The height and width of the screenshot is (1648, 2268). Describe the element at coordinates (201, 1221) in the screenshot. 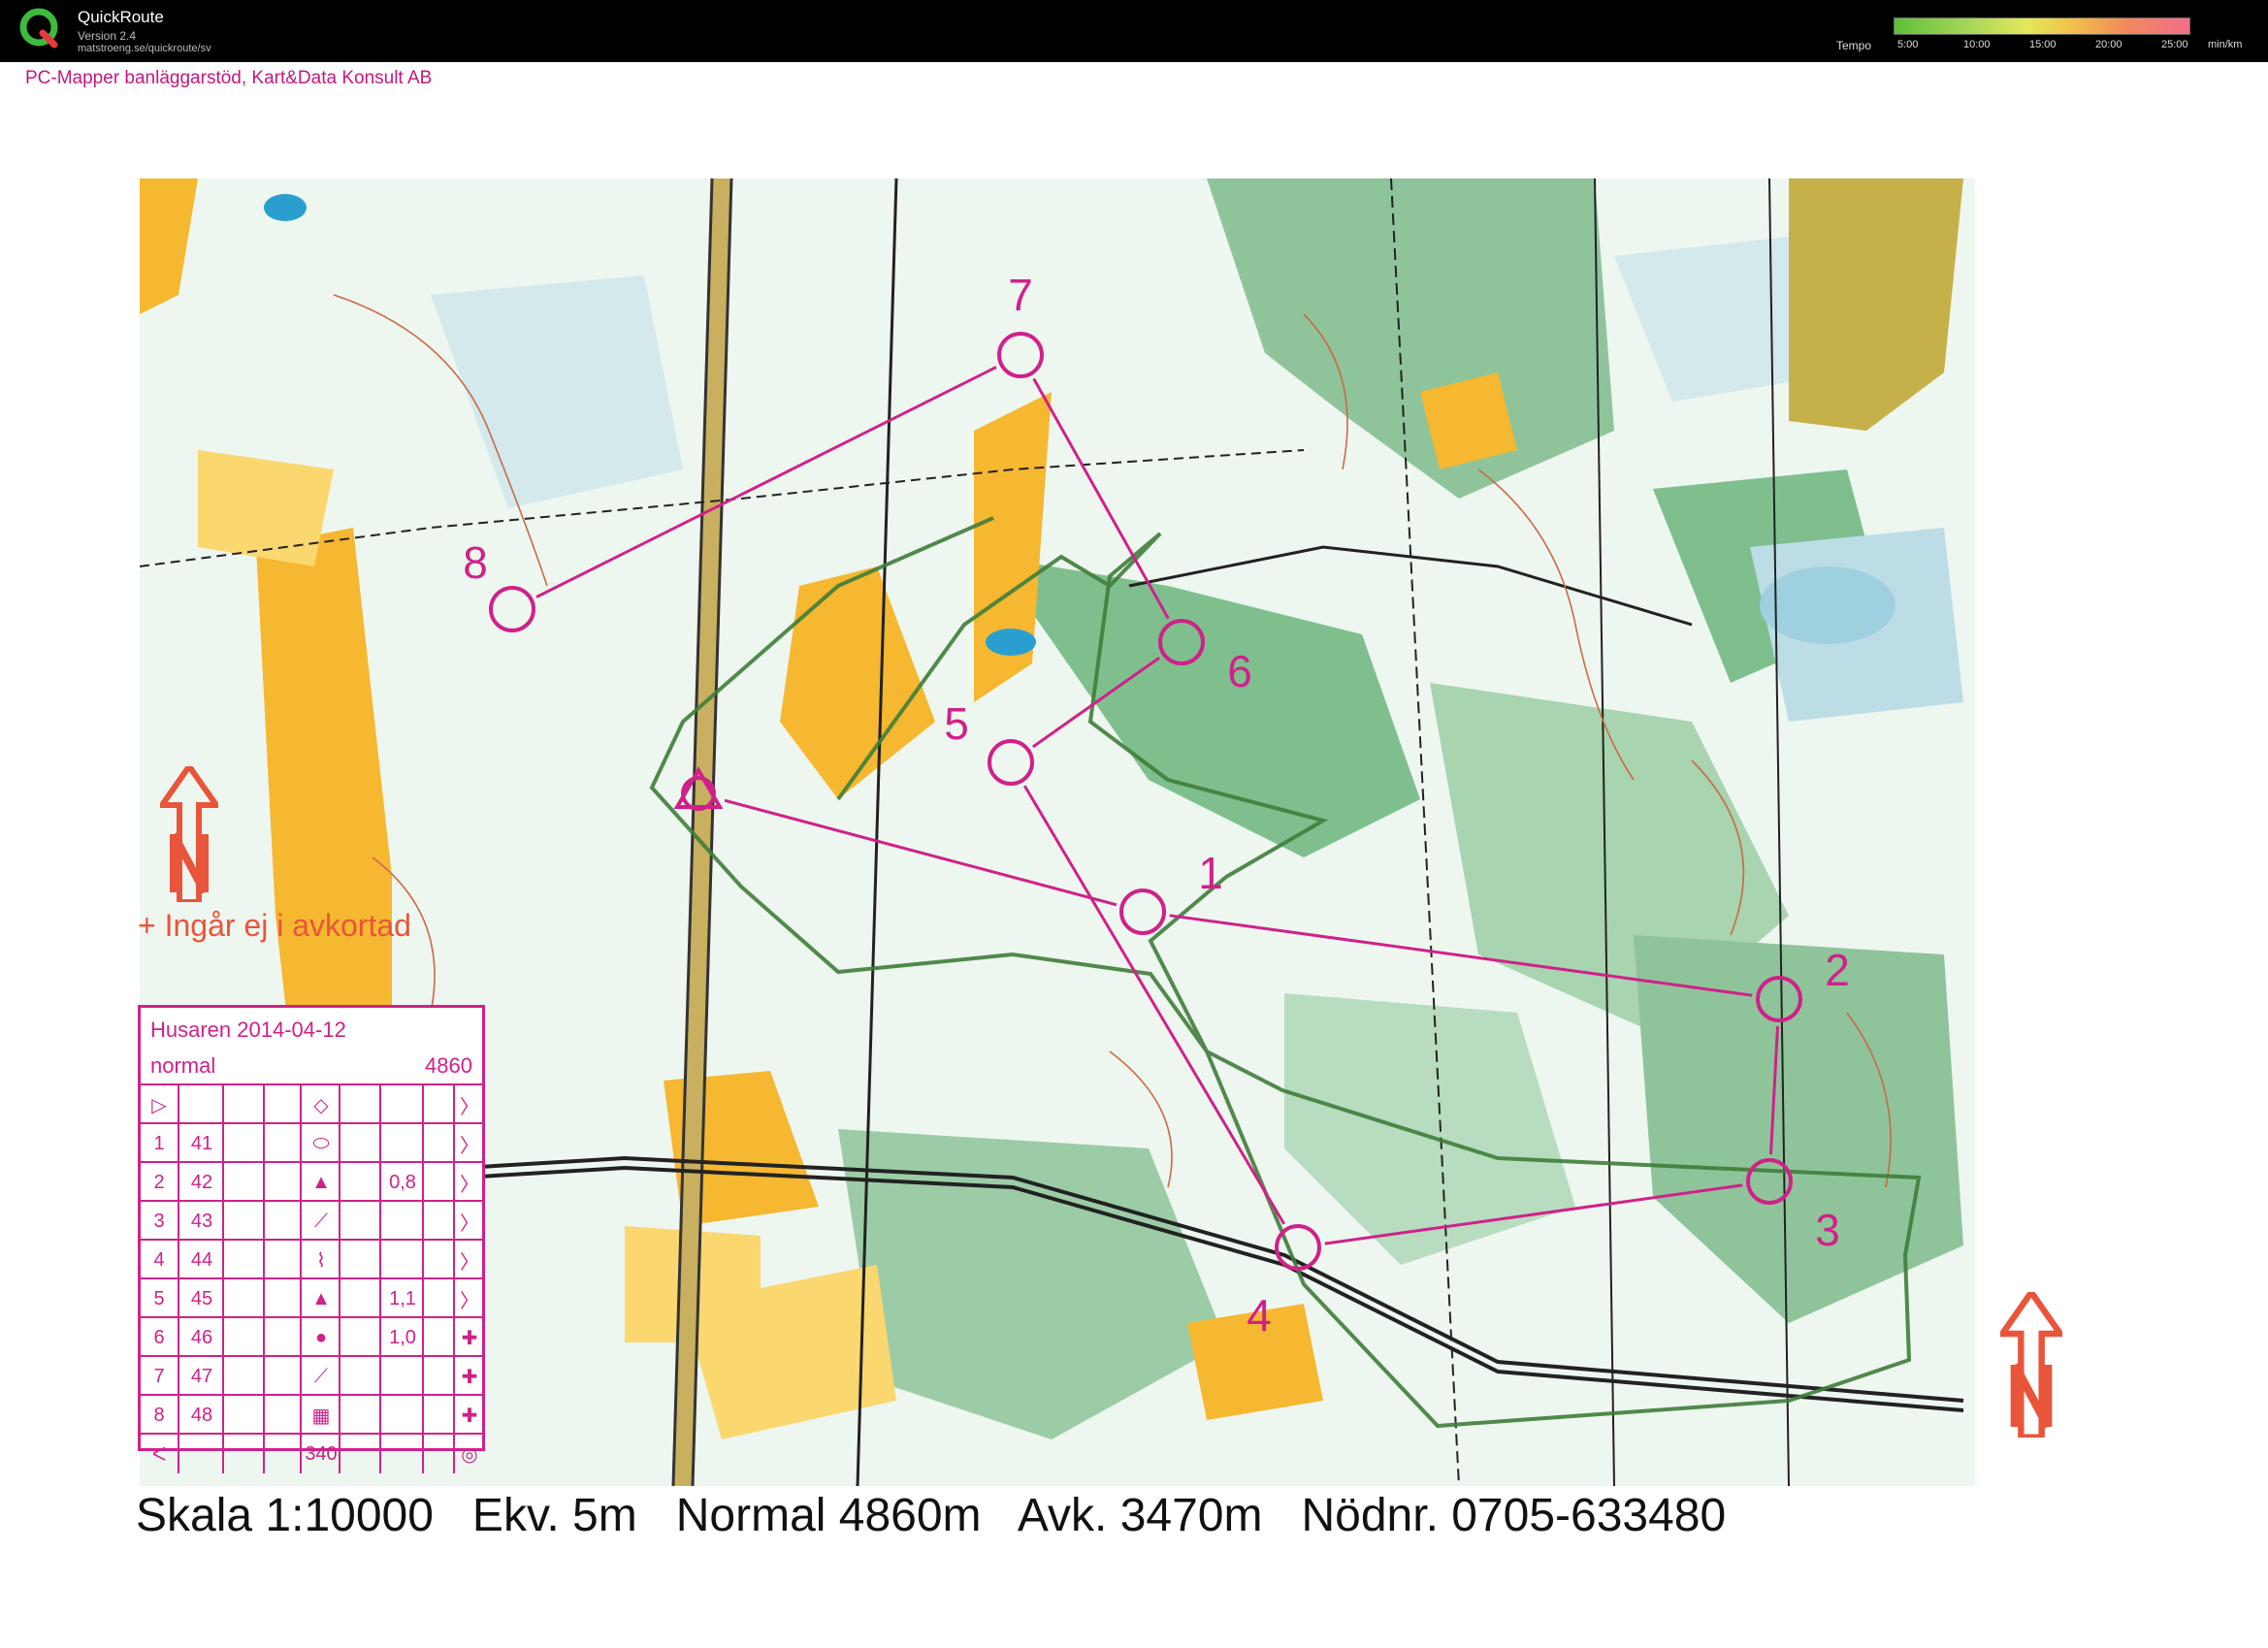

I see `control-code-cell: 43` at that location.